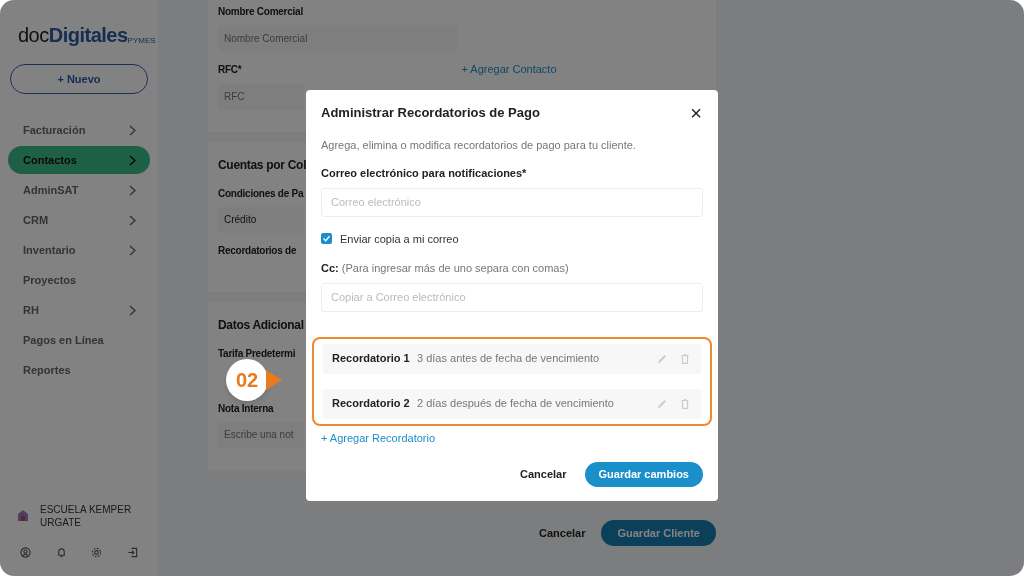 Image resolution: width=1024 pixels, height=576 pixels. Describe the element at coordinates (512, 202) in the screenshot. I see `email-field: Correo electrónico` at that location.